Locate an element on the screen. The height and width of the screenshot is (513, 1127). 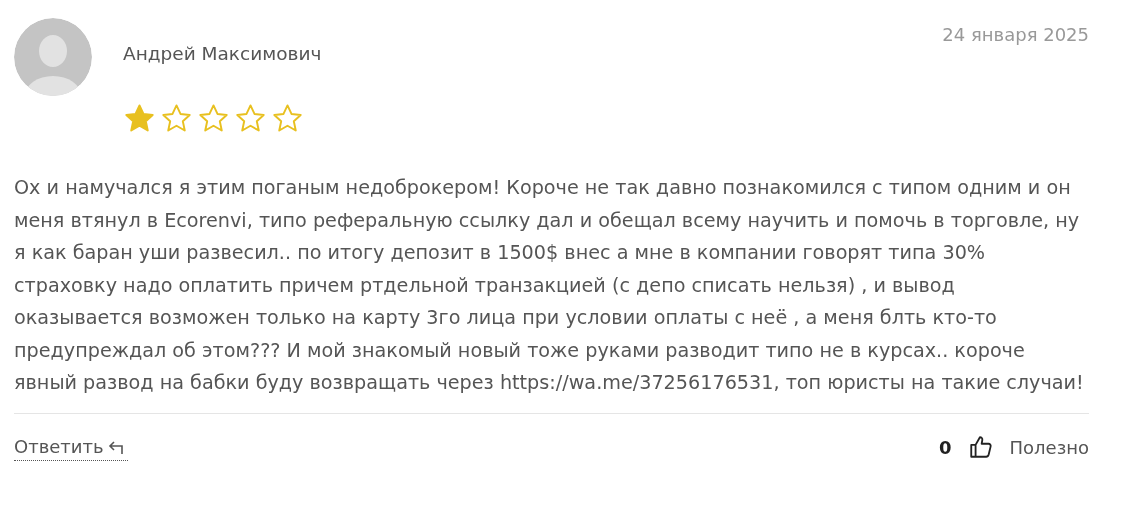
helpful-button: Полезно is located at coordinates (1049, 447).